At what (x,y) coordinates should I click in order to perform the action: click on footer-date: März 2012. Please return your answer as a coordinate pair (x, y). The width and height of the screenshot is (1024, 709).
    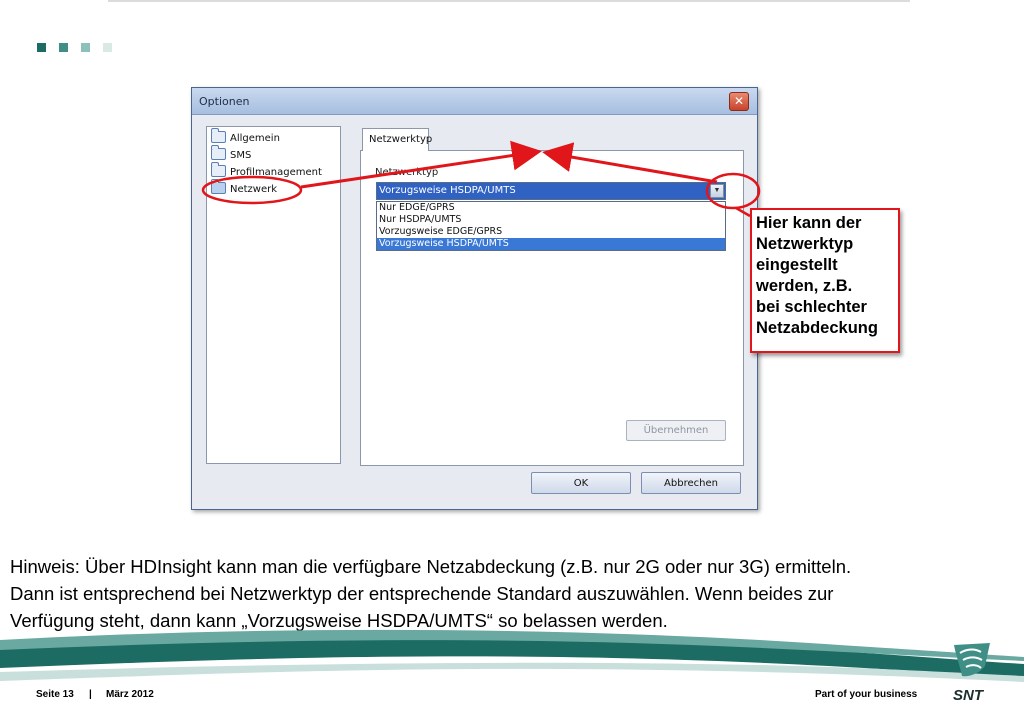
    Looking at the image, I should click on (130, 694).